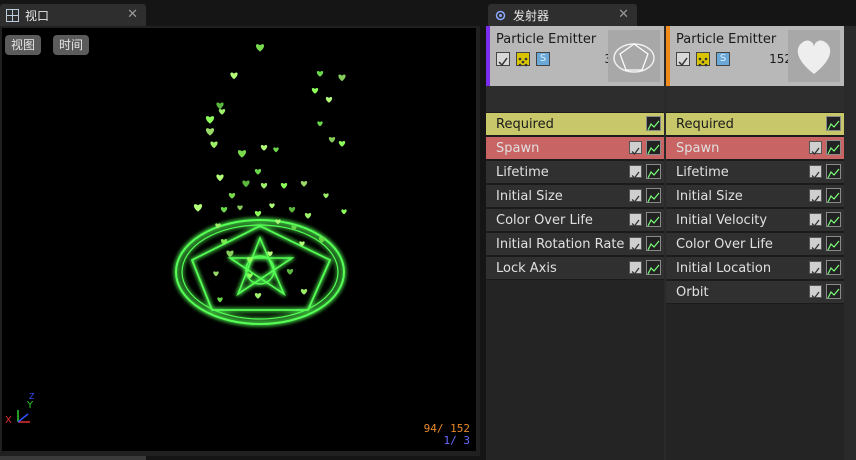  Describe the element at coordinates (260, 272) in the screenshot. I see `magic-circle` at that location.